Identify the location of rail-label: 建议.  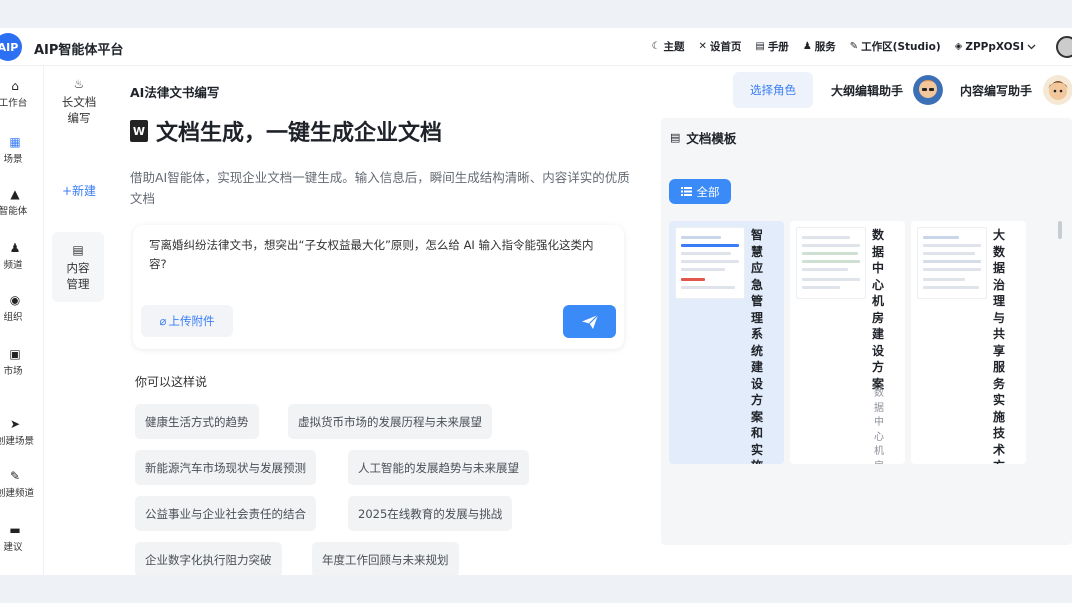
(13, 547).